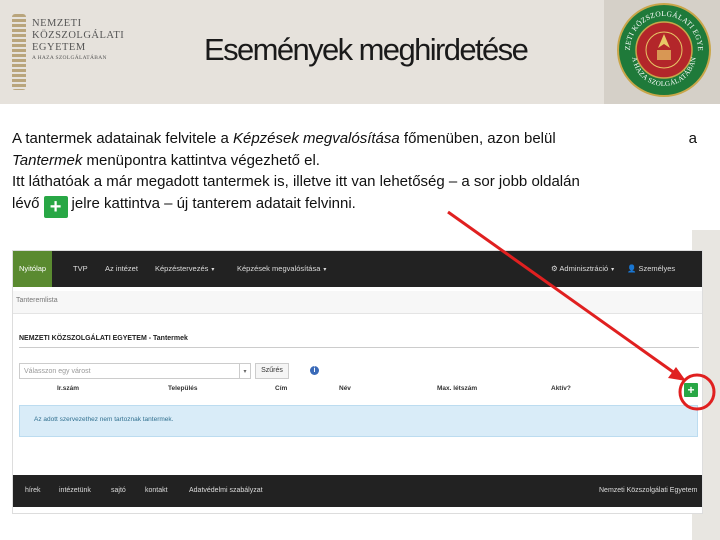  Describe the element at coordinates (457, 388) in the screenshot. I see `column-header-max-letszam: Max. létszám` at that location.